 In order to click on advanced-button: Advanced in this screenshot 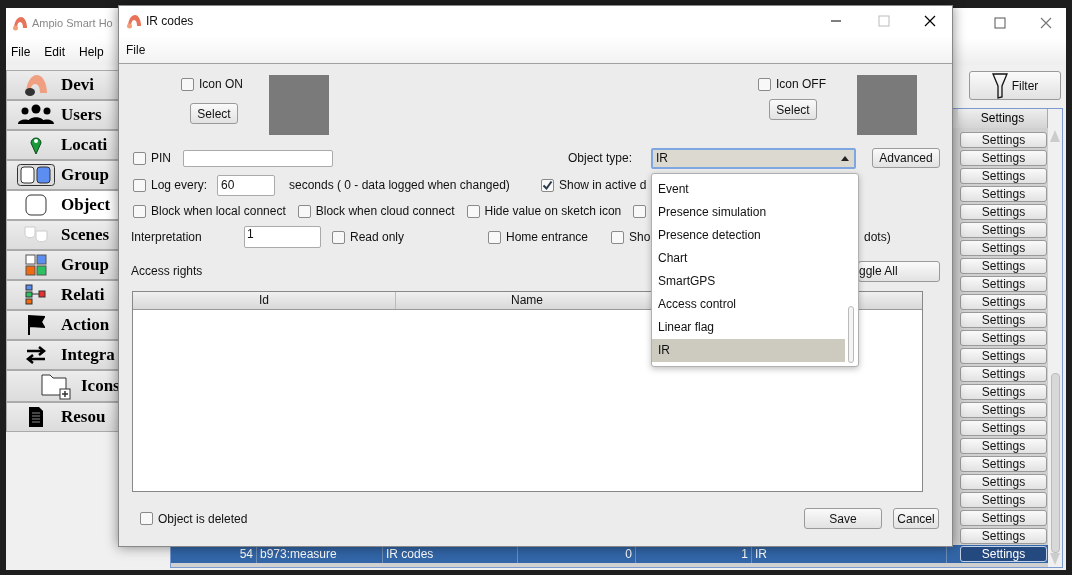, I will do `click(906, 158)`.